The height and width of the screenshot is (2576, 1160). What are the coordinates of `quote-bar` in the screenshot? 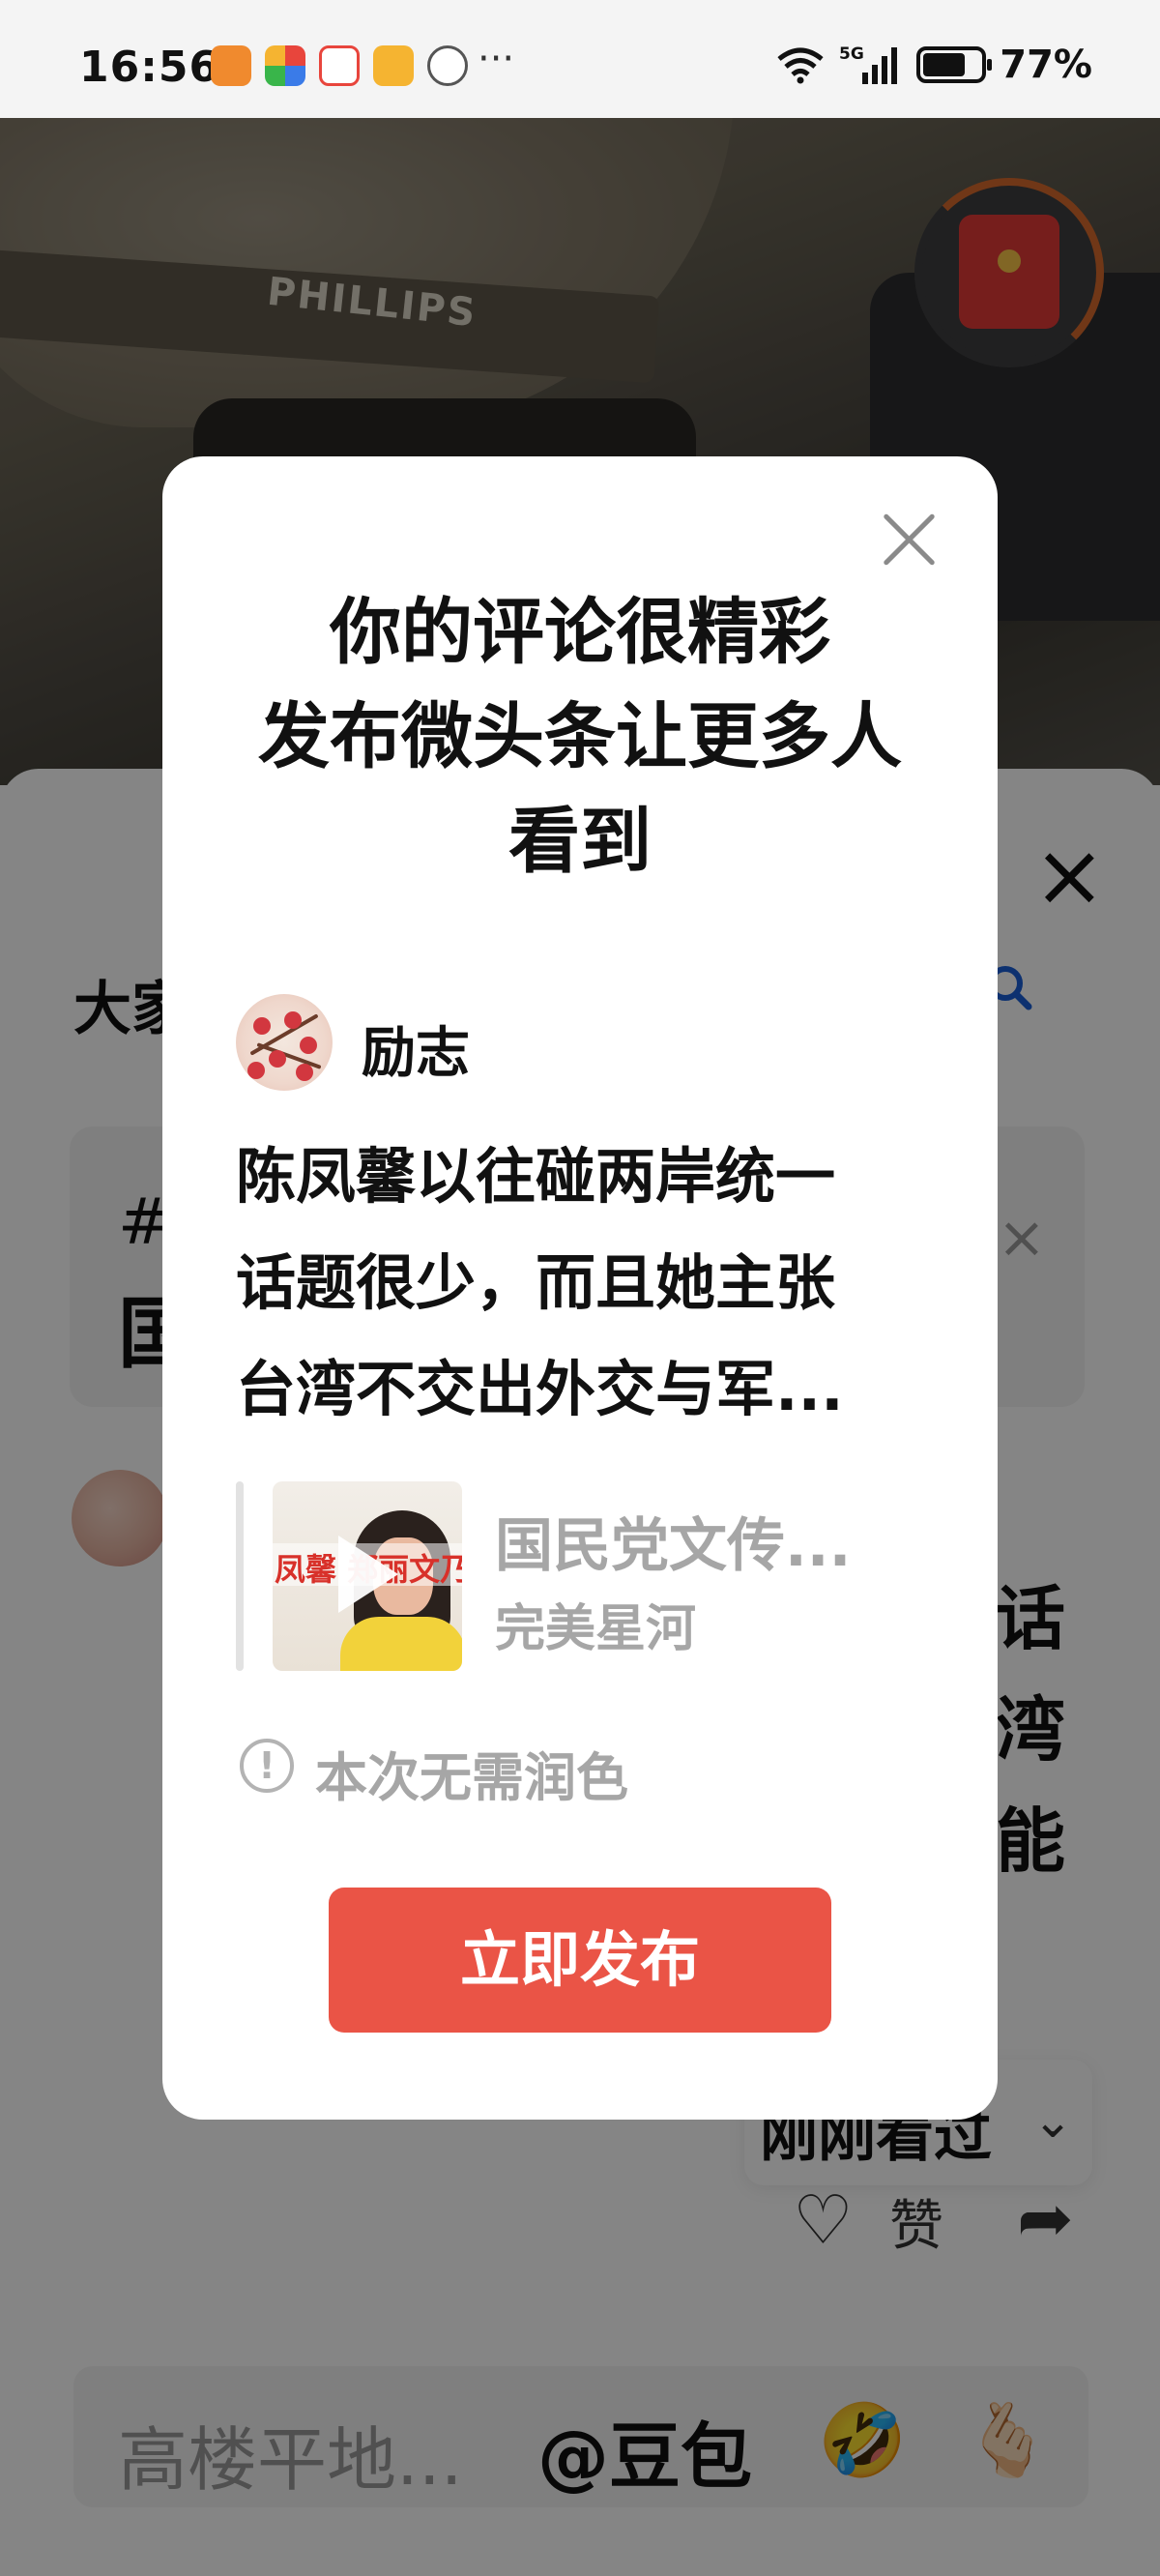 It's located at (240, 1576).